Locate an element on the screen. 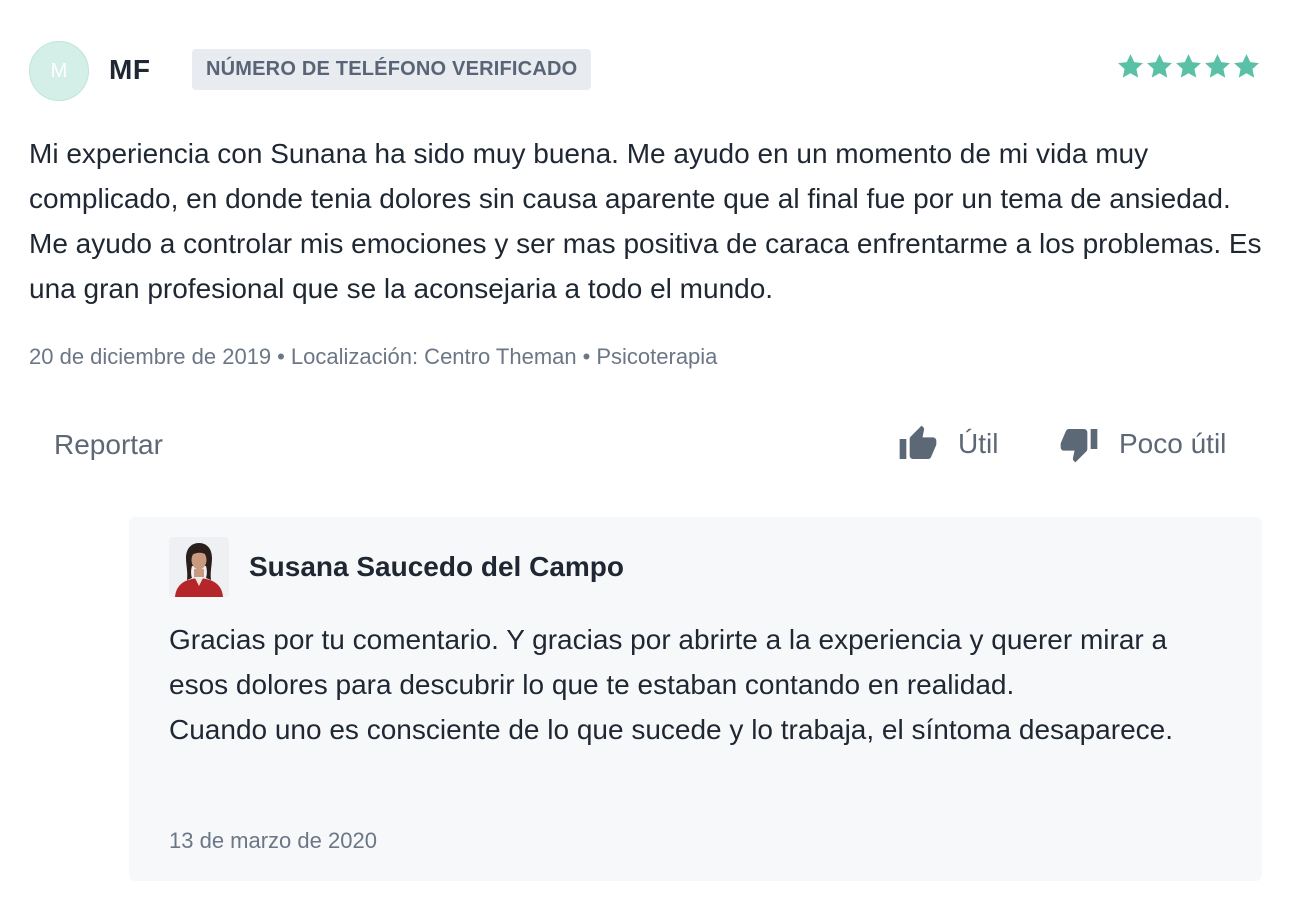 The image size is (1292, 908). not-useful-button: Poco útil is located at coordinates (1142, 444).